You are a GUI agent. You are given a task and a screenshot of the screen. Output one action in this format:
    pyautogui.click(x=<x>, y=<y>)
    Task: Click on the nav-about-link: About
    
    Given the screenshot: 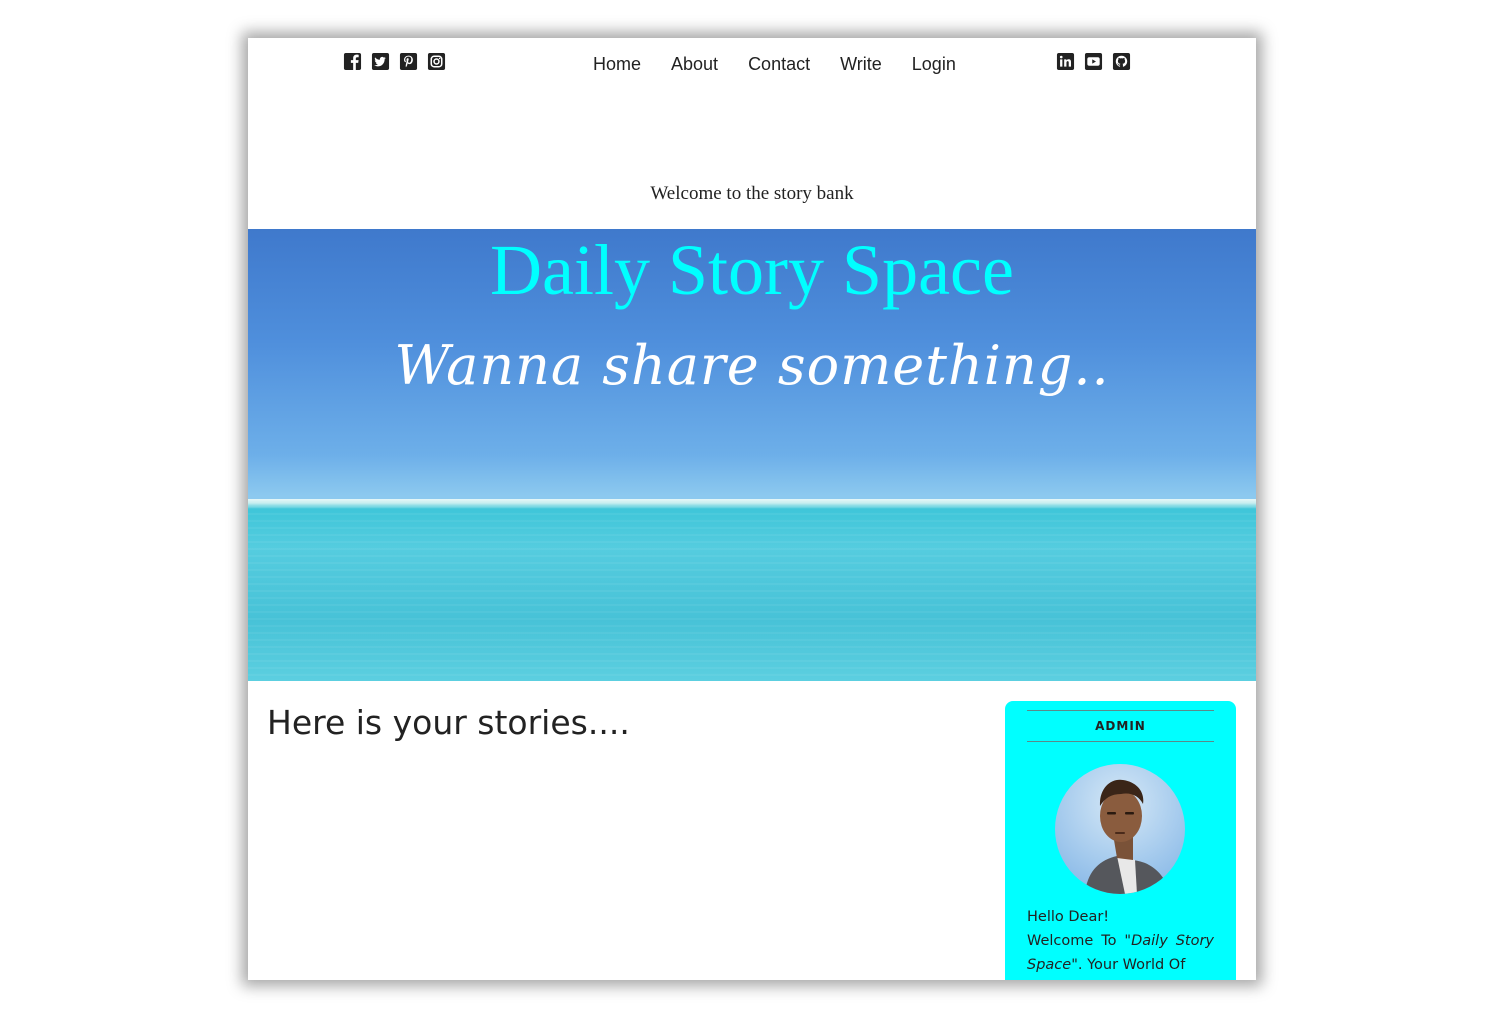 What is the action you would take?
    pyautogui.click(x=694, y=64)
    